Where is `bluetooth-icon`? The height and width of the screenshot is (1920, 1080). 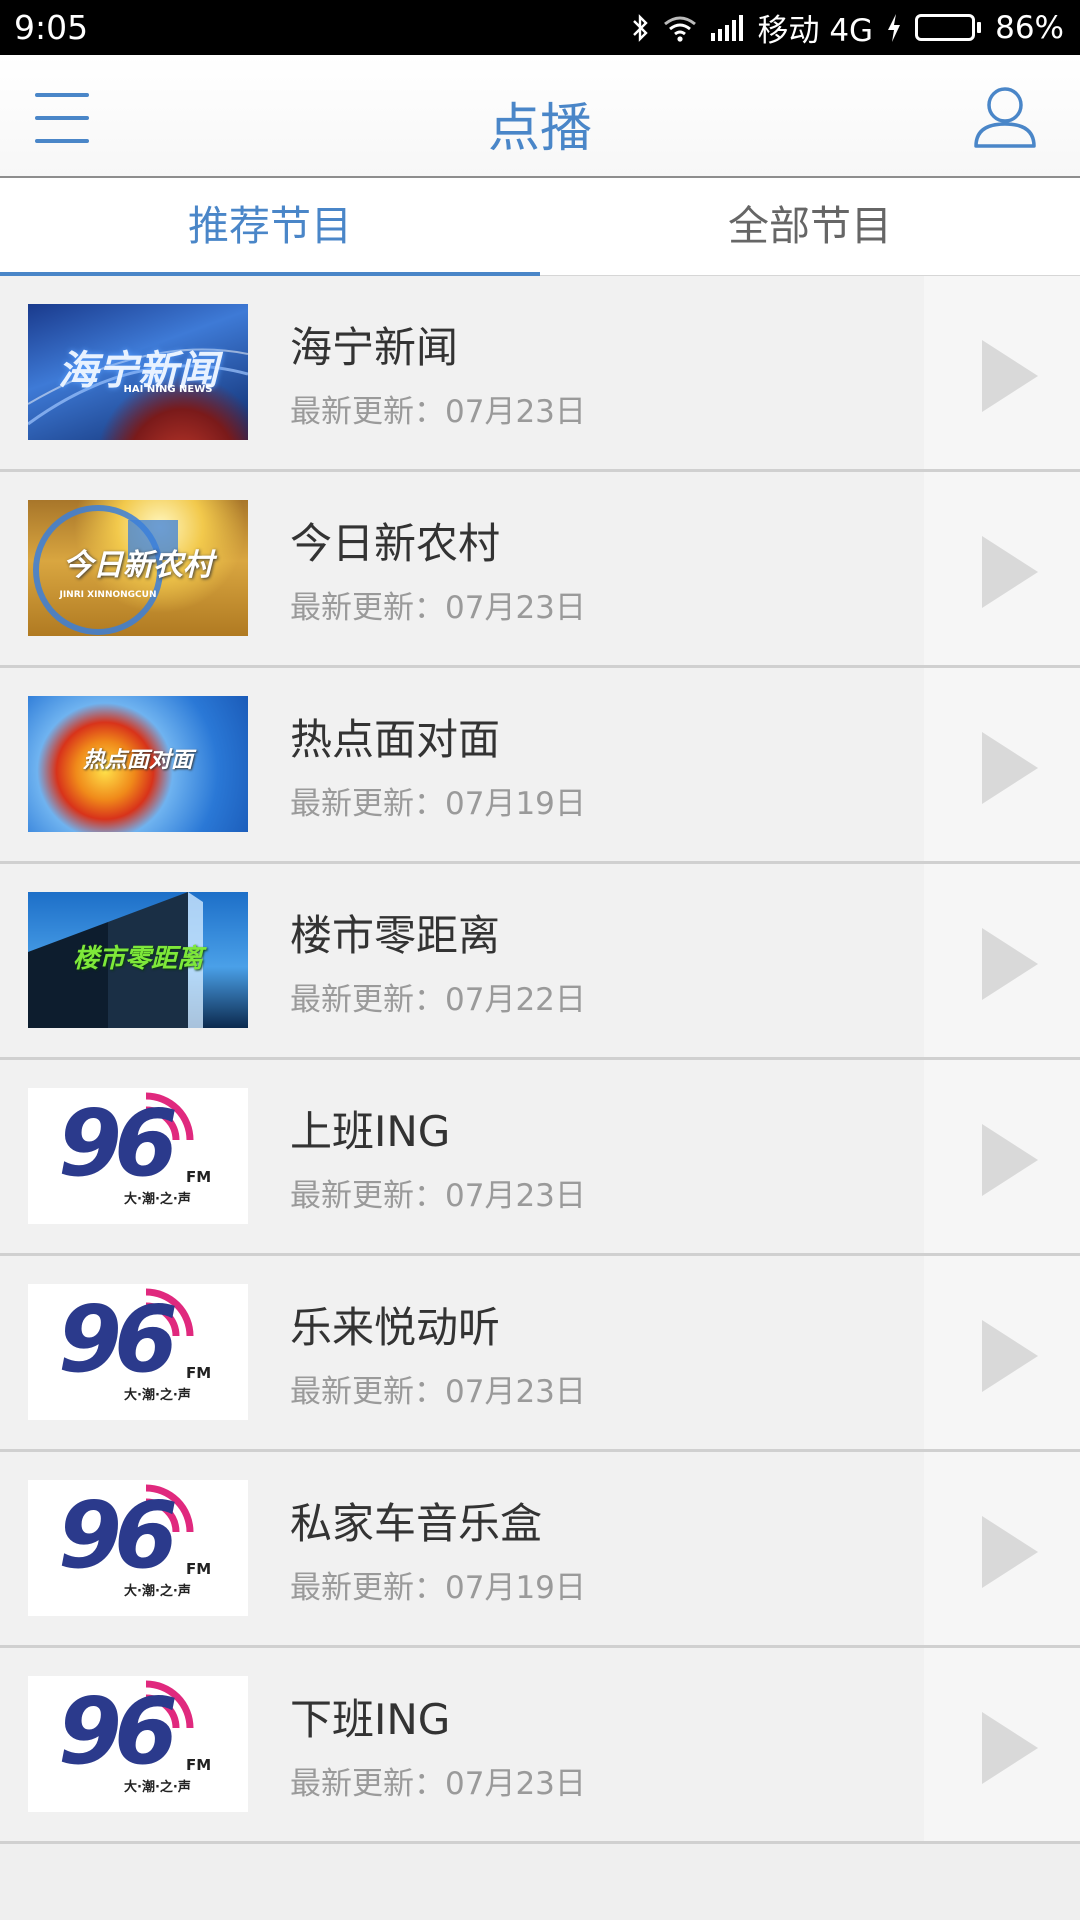
bluetooth-icon is located at coordinates (640, 28).